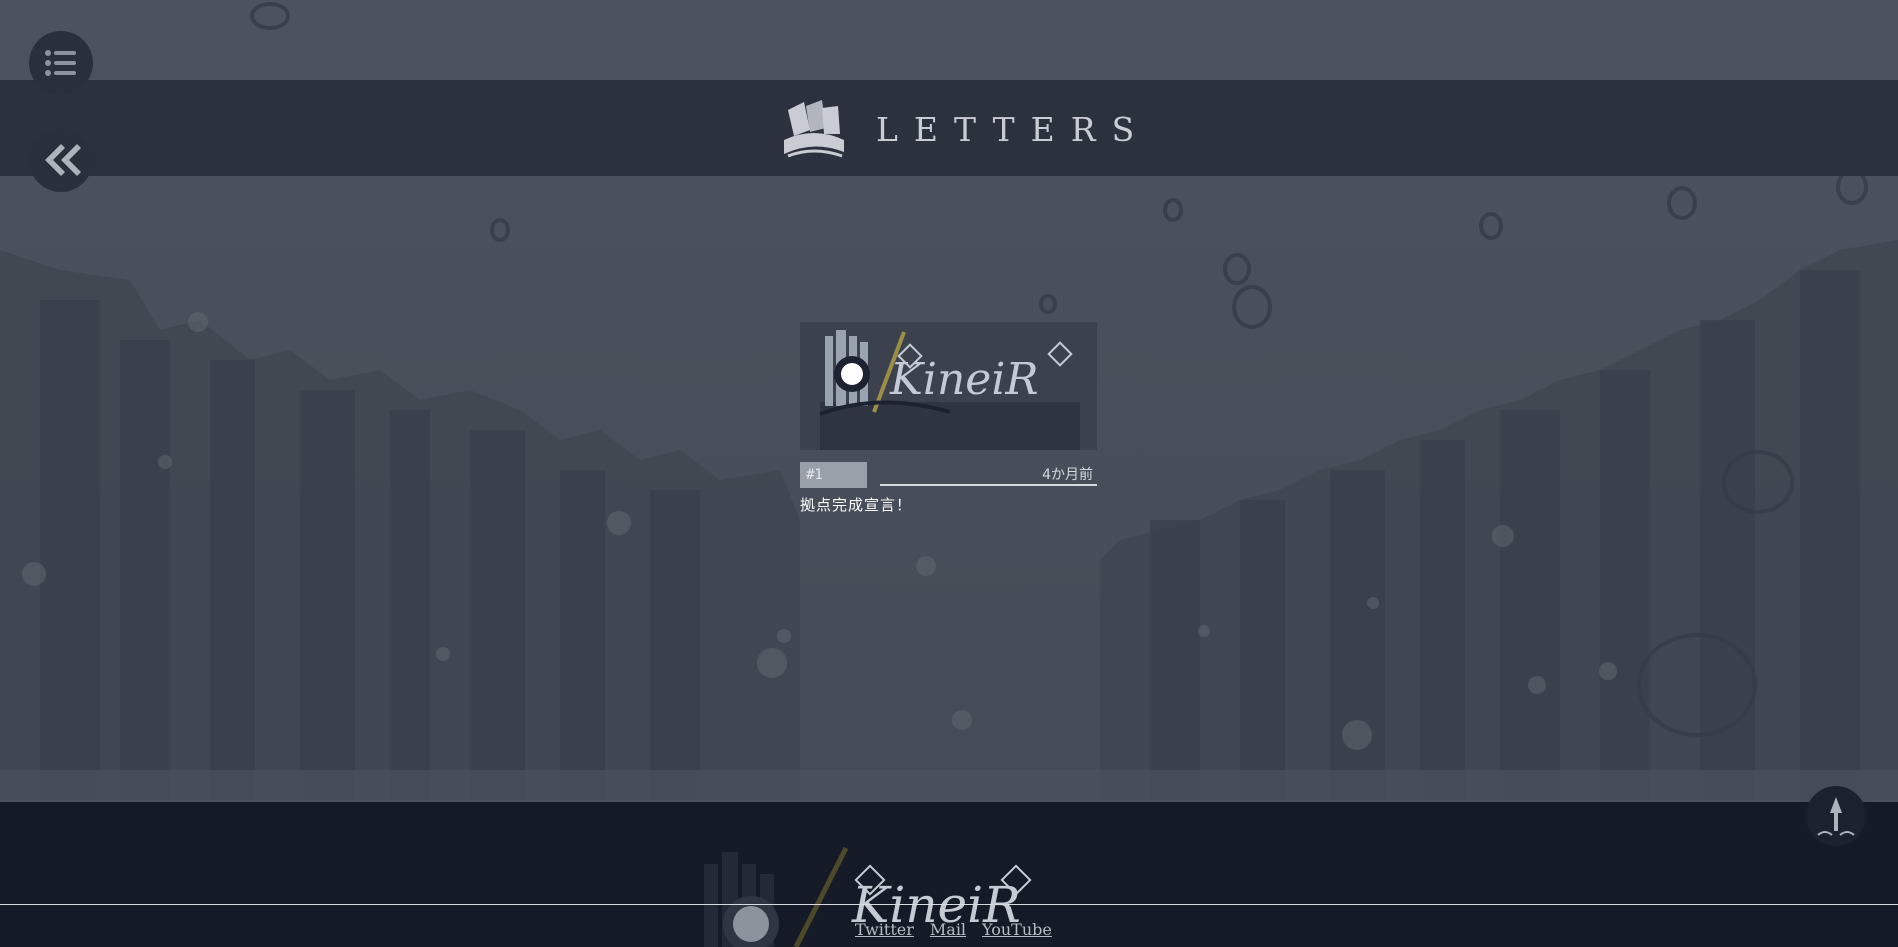 The image size is (1898, 947). Describe the element at coordinates (964, 379) in the screenshot. I see `svg-text: KineiR` at that location.